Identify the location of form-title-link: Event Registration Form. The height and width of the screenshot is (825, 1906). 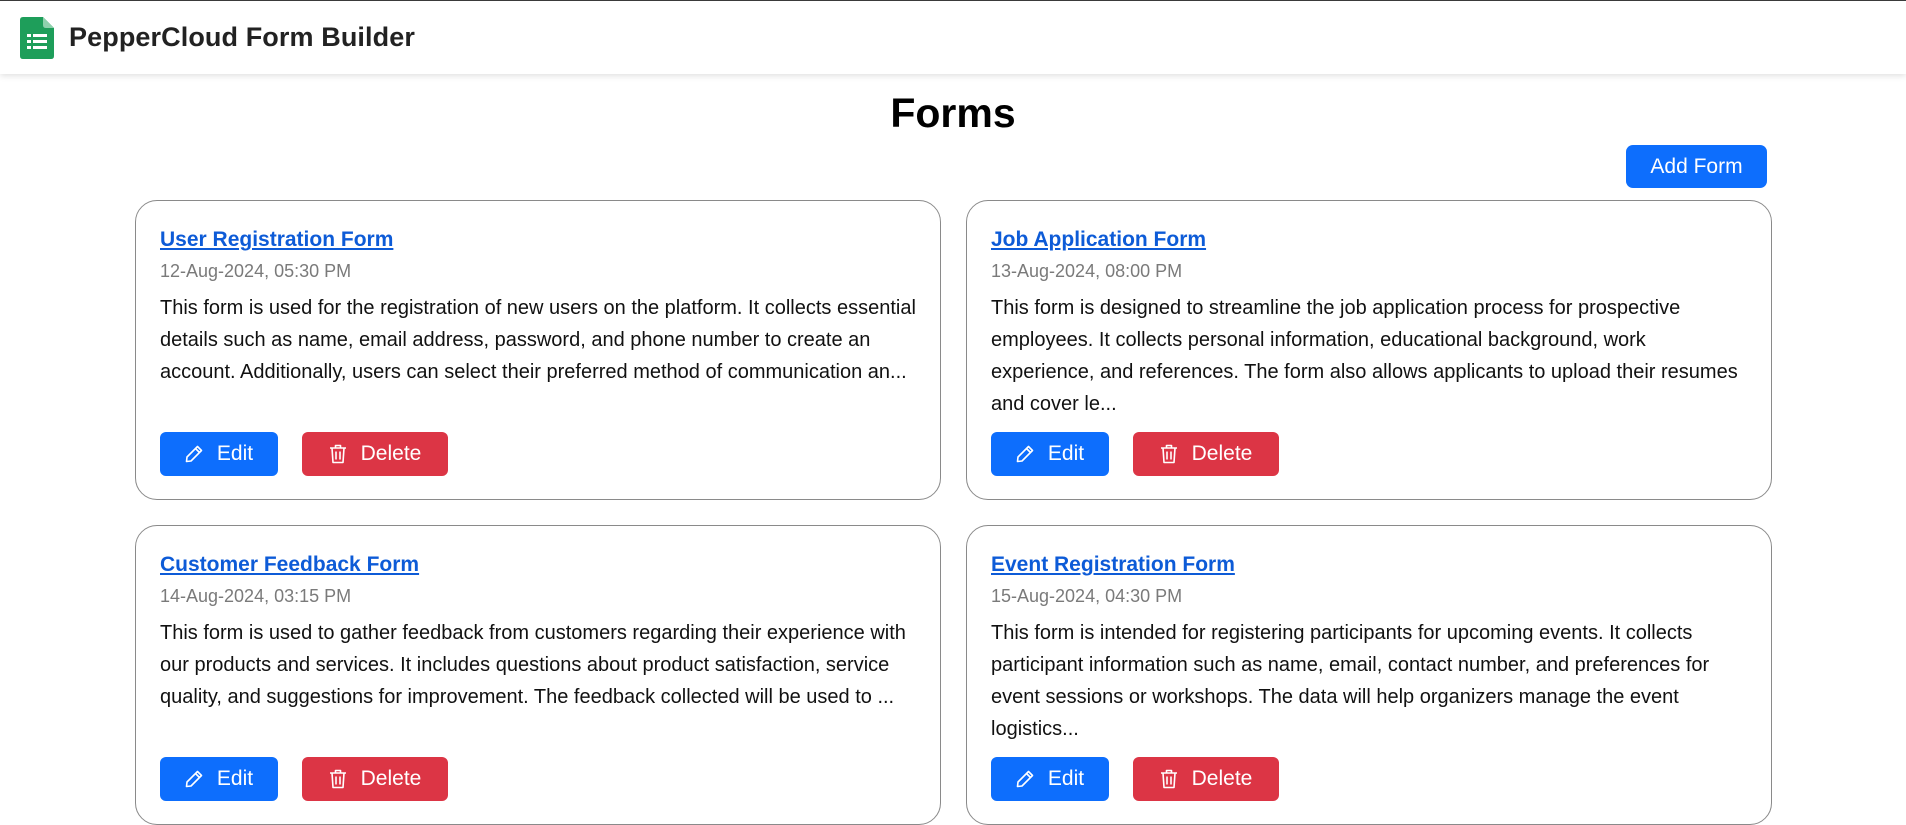
(1113, 565).